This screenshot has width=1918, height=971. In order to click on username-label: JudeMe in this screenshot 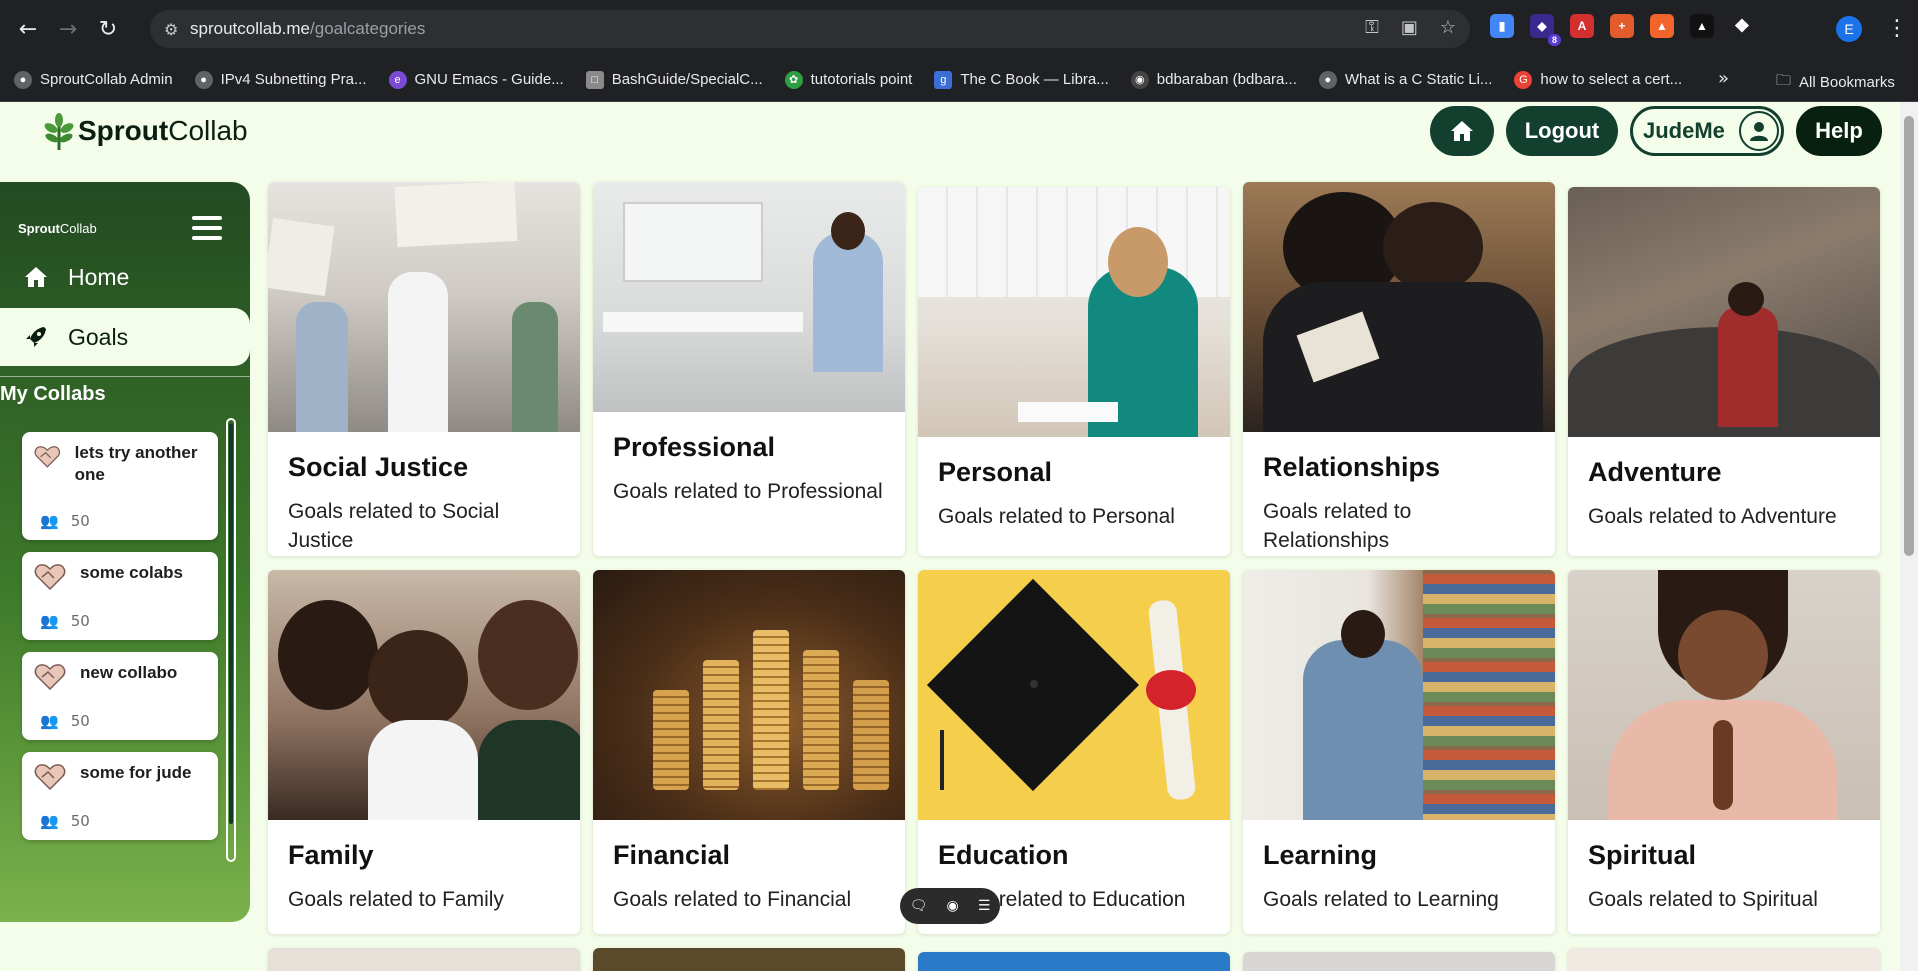, I will do `click(1684, 130)`.